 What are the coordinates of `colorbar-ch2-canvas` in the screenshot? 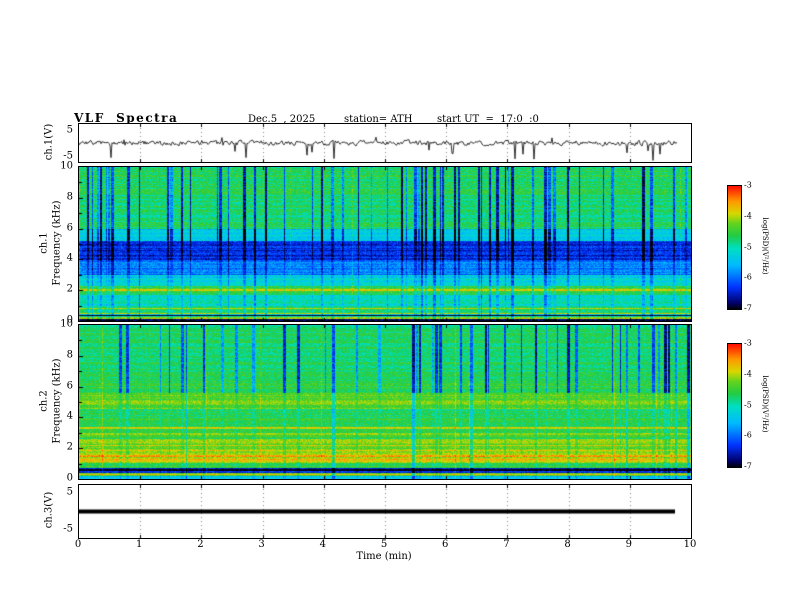 It's located at (734, 405).